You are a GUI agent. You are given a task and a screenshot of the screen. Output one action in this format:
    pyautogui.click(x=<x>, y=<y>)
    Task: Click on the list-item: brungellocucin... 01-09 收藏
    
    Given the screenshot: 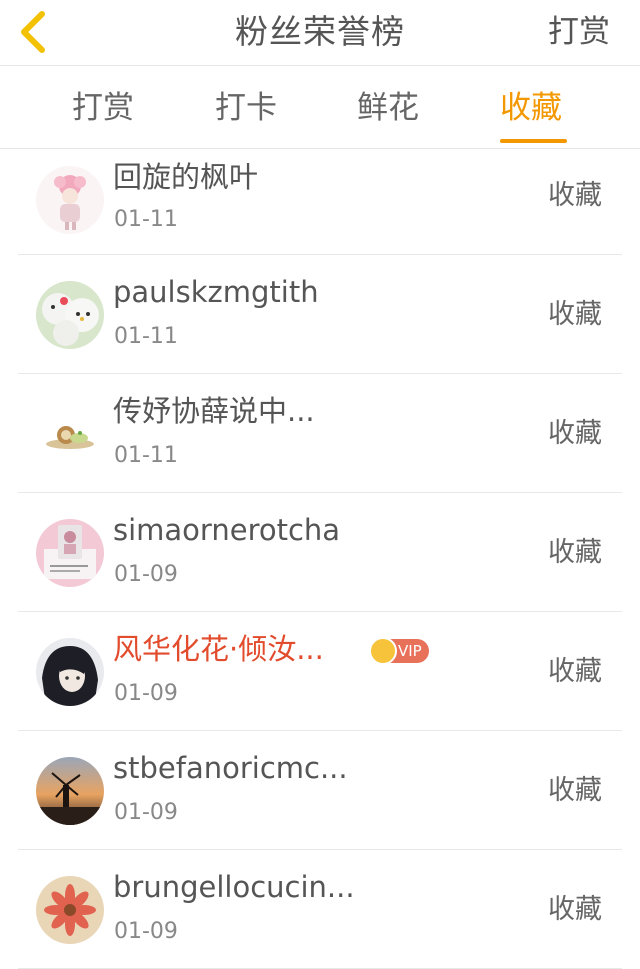 What is the action you would take?
    pyautogui.click(x=320, y=909)
    